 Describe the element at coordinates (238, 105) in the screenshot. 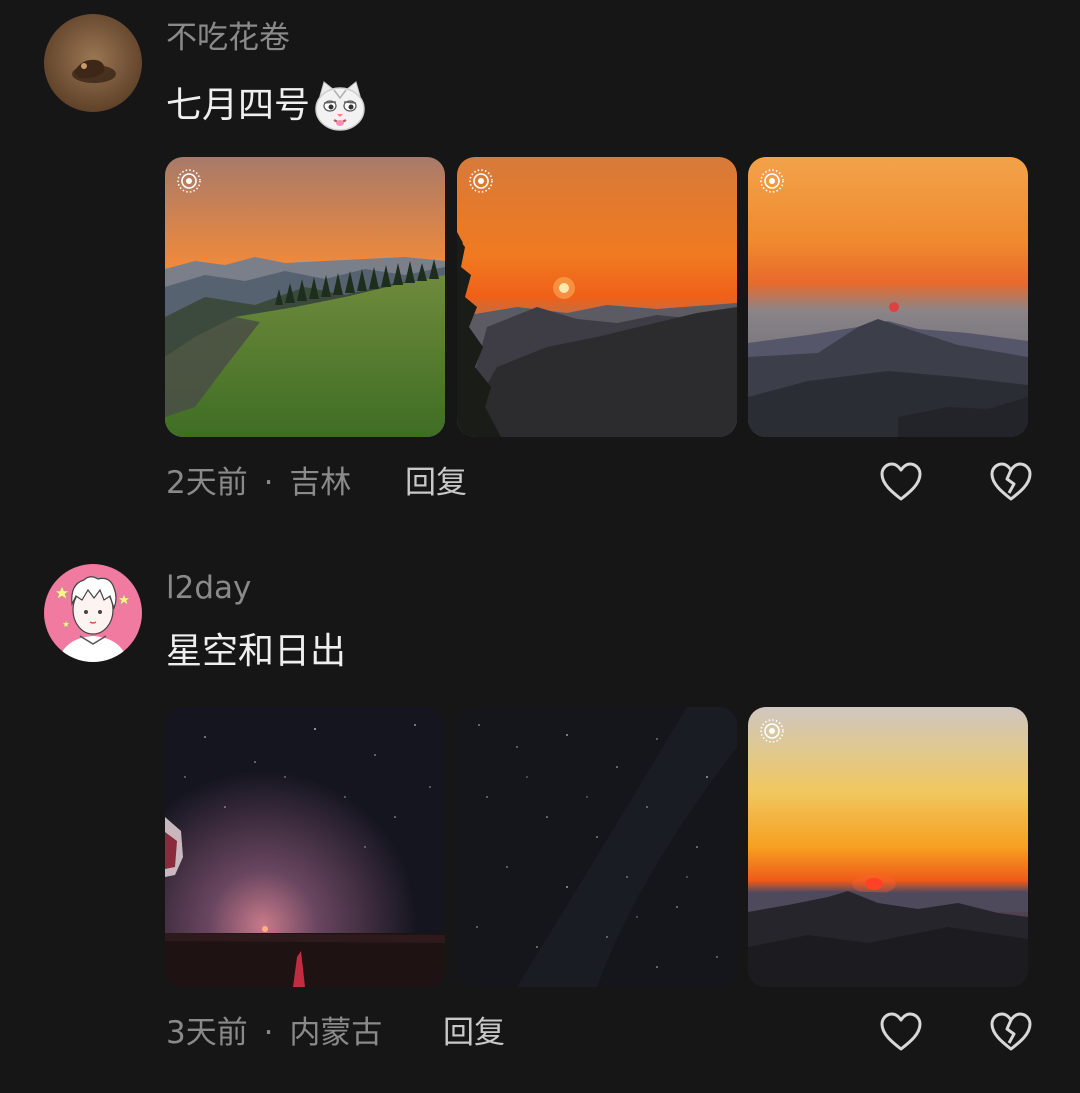

I see `comment-text-content: 七月四号` at that location.